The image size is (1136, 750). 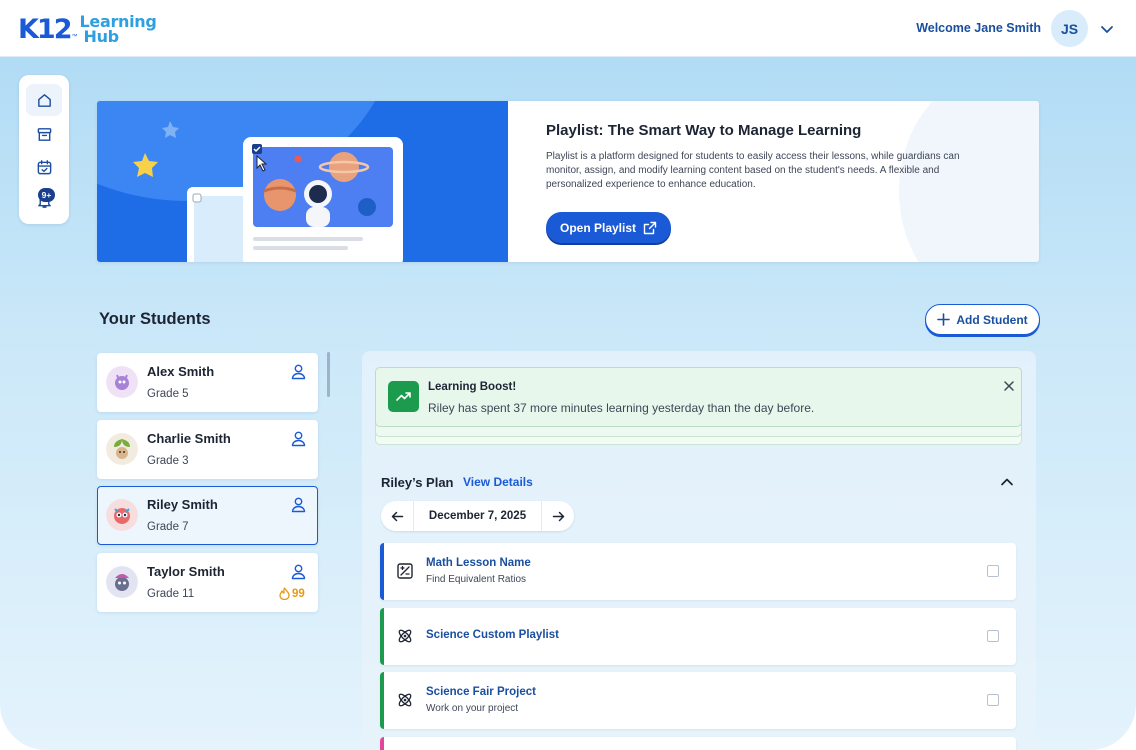 What do you see at coordinates (1107, 29) in the screenshot?
I see `chevron-down-icon` at bounding box center [1107, 29].